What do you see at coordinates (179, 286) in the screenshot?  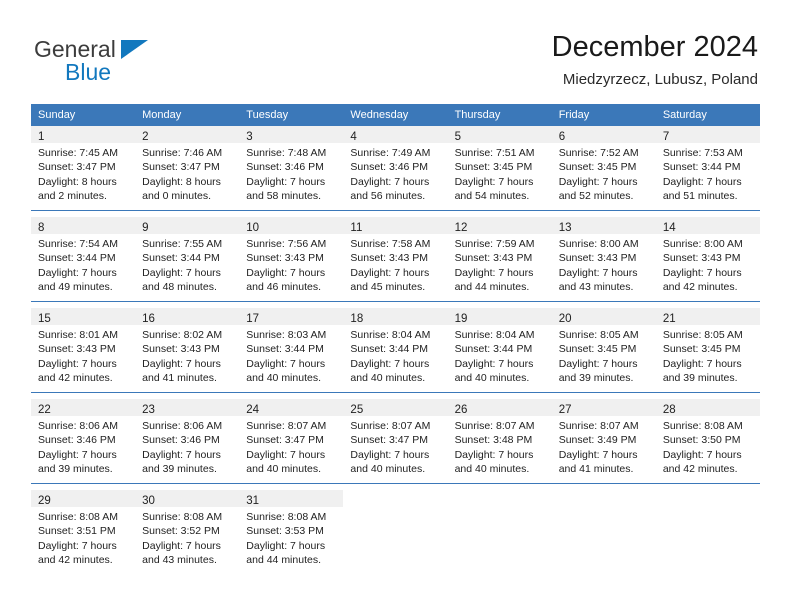 I see `daylight-text-line2: and 48 minutes.` at bounding box center [179, 286].